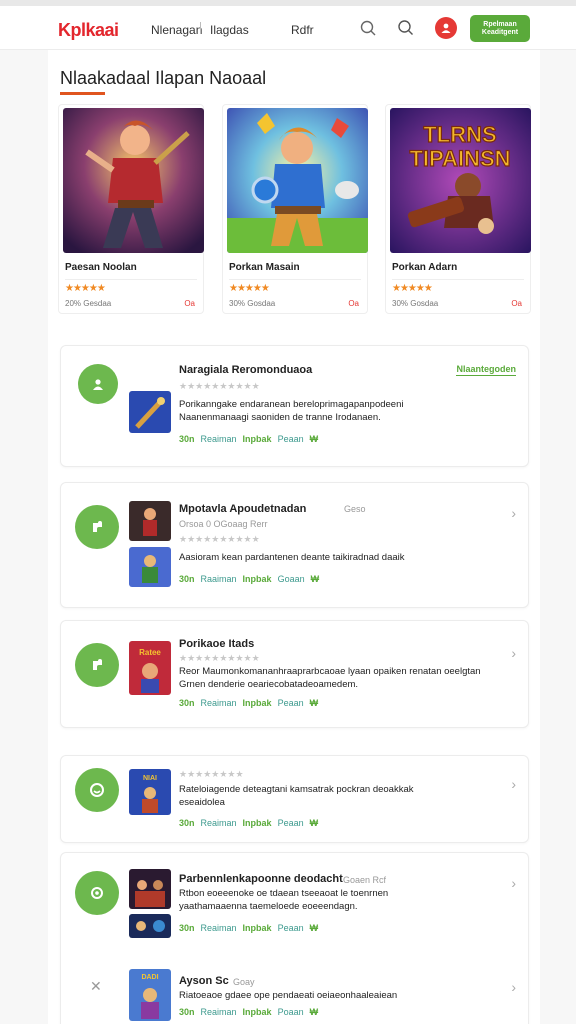 The width and height of the screenshot is (576, 1024). What do you see at coordinates (149, 977) in the screenshot?
I see `svg-text: DADI` at bounding box center [149, 977].